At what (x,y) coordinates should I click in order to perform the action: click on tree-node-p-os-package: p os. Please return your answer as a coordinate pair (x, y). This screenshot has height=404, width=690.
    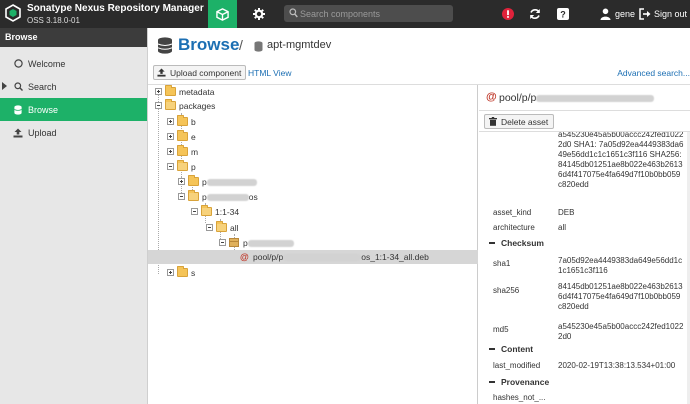
    Looking at the image, I should click on (313, 197).